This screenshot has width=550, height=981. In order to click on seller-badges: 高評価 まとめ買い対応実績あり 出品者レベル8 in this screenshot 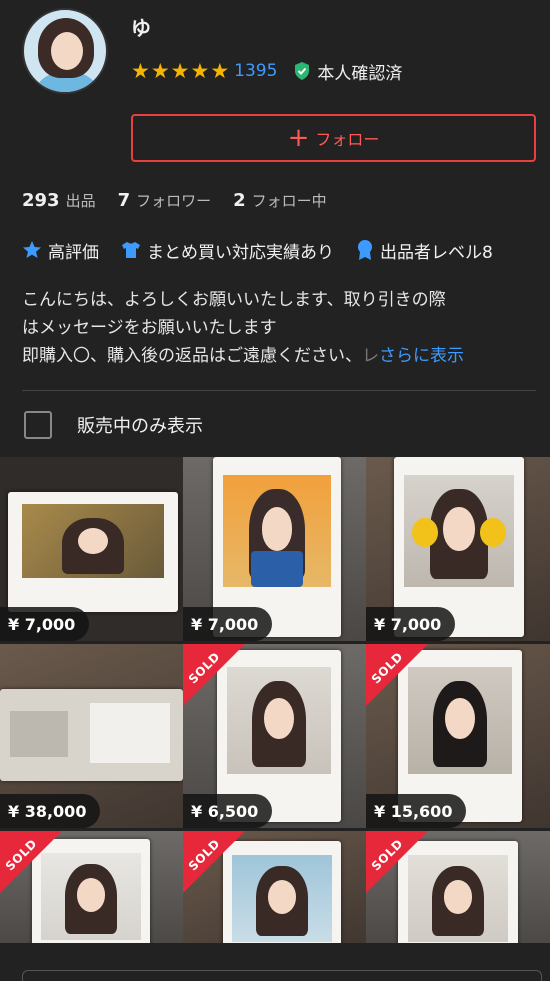, I will do `click(268, 250)`.